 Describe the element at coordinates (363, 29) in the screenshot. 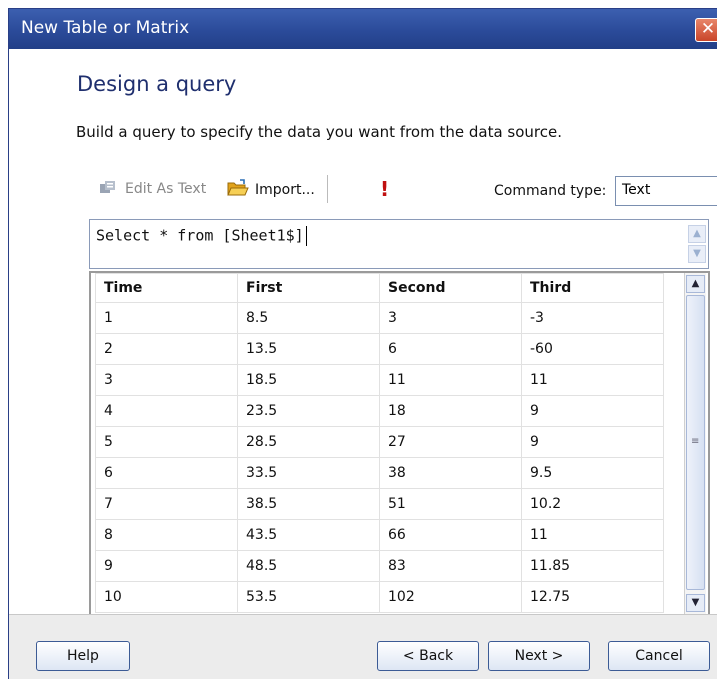

I see `title-bar: New Table or Matrix ✕` at that location.